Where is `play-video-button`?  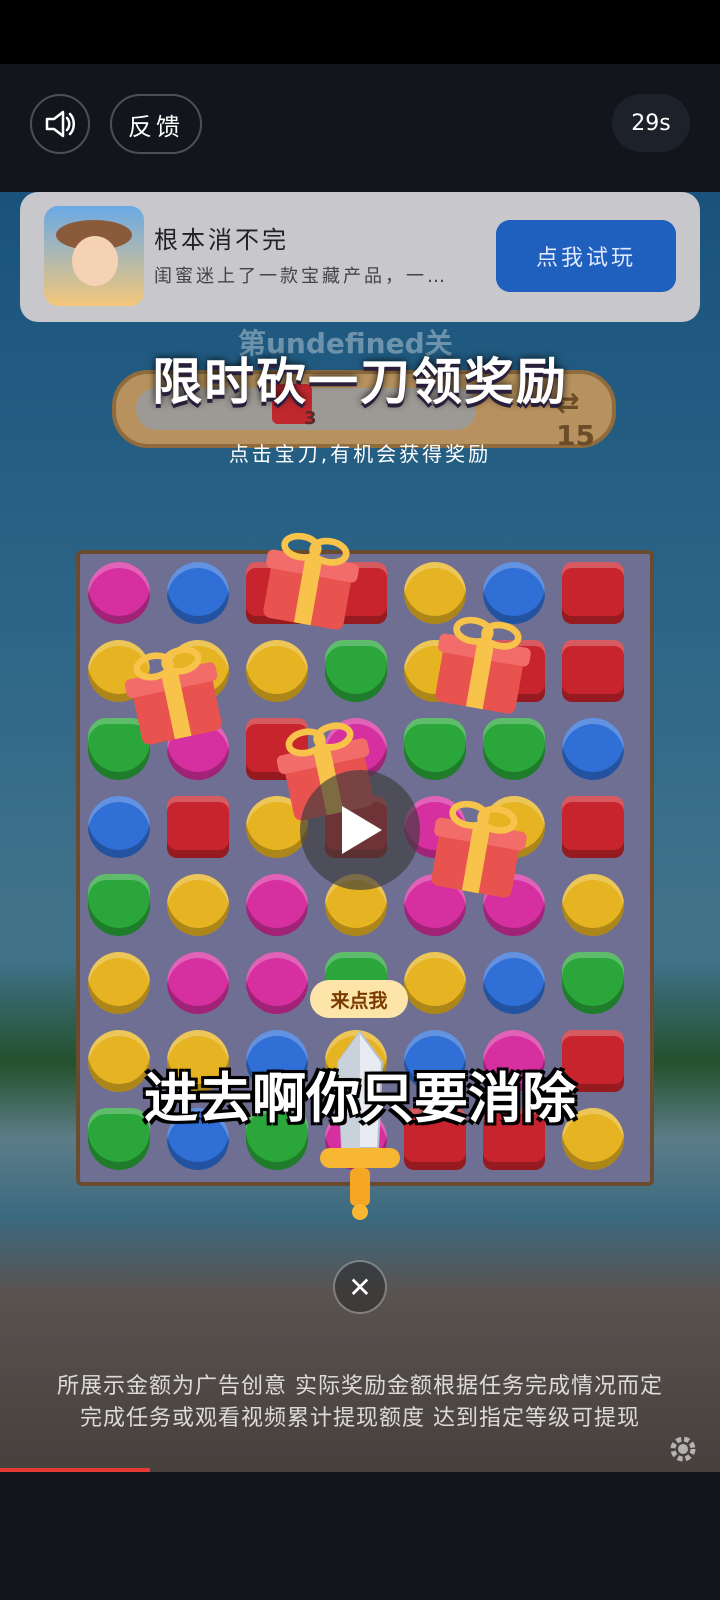 play-video-button is located at coordinates (360, 830).